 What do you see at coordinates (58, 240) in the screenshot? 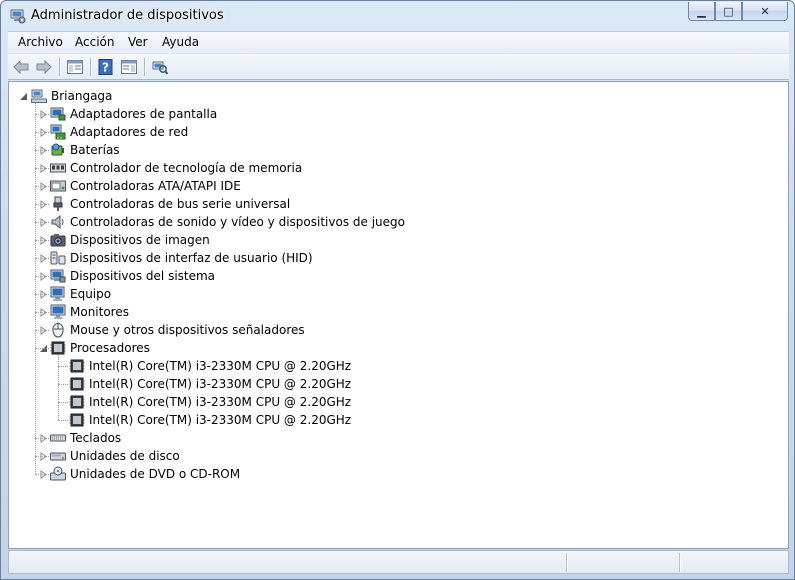
I see `camera-icon` at bounding box center [58, 240].